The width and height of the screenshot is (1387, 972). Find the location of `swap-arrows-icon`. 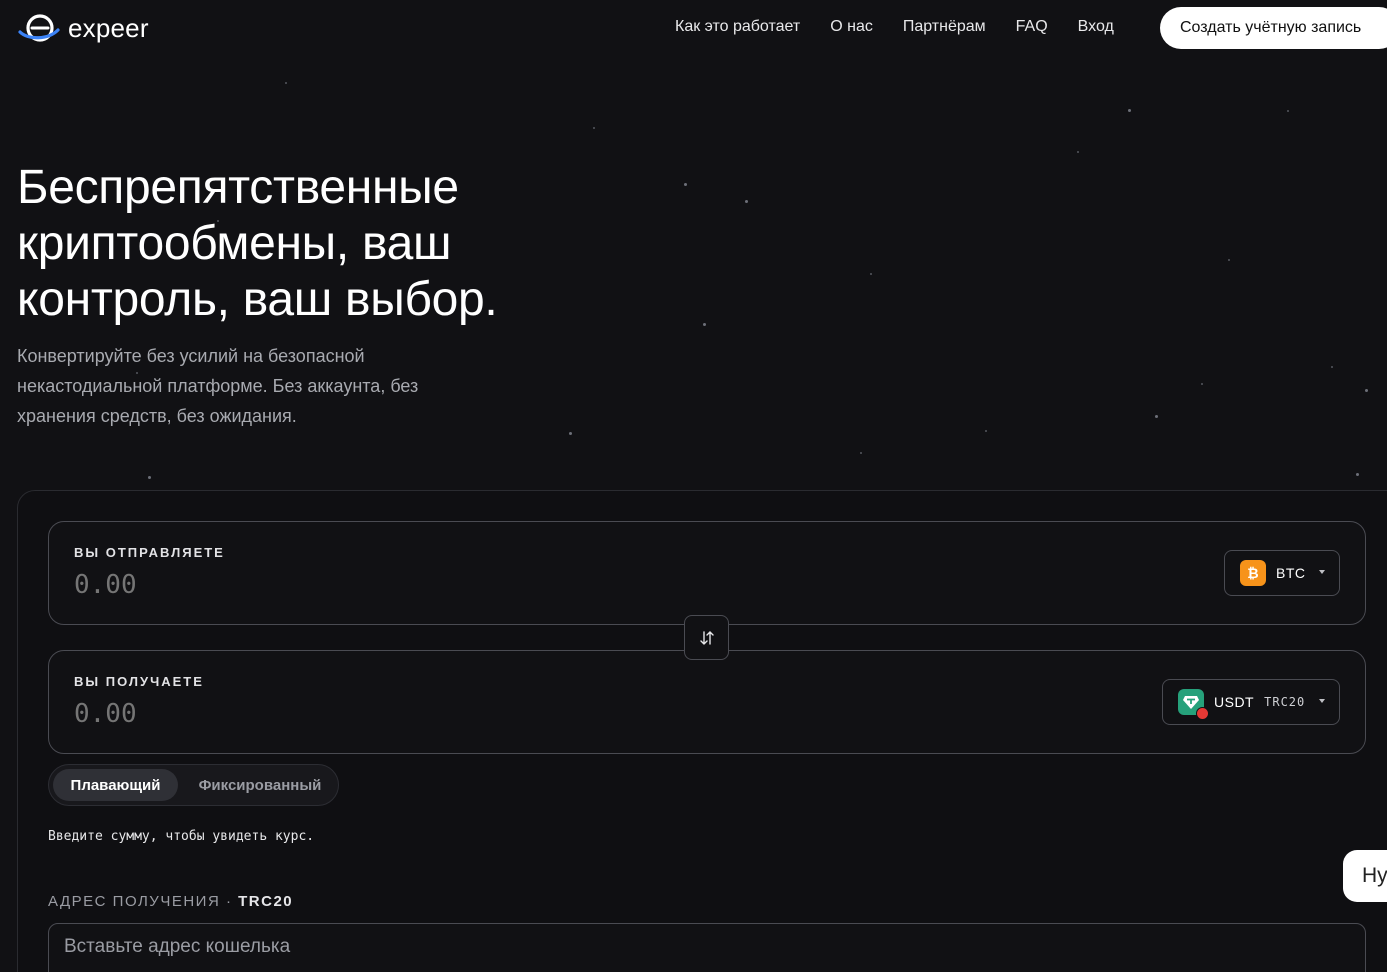

swap-arrows-icon is located at coordinates (706, 637).